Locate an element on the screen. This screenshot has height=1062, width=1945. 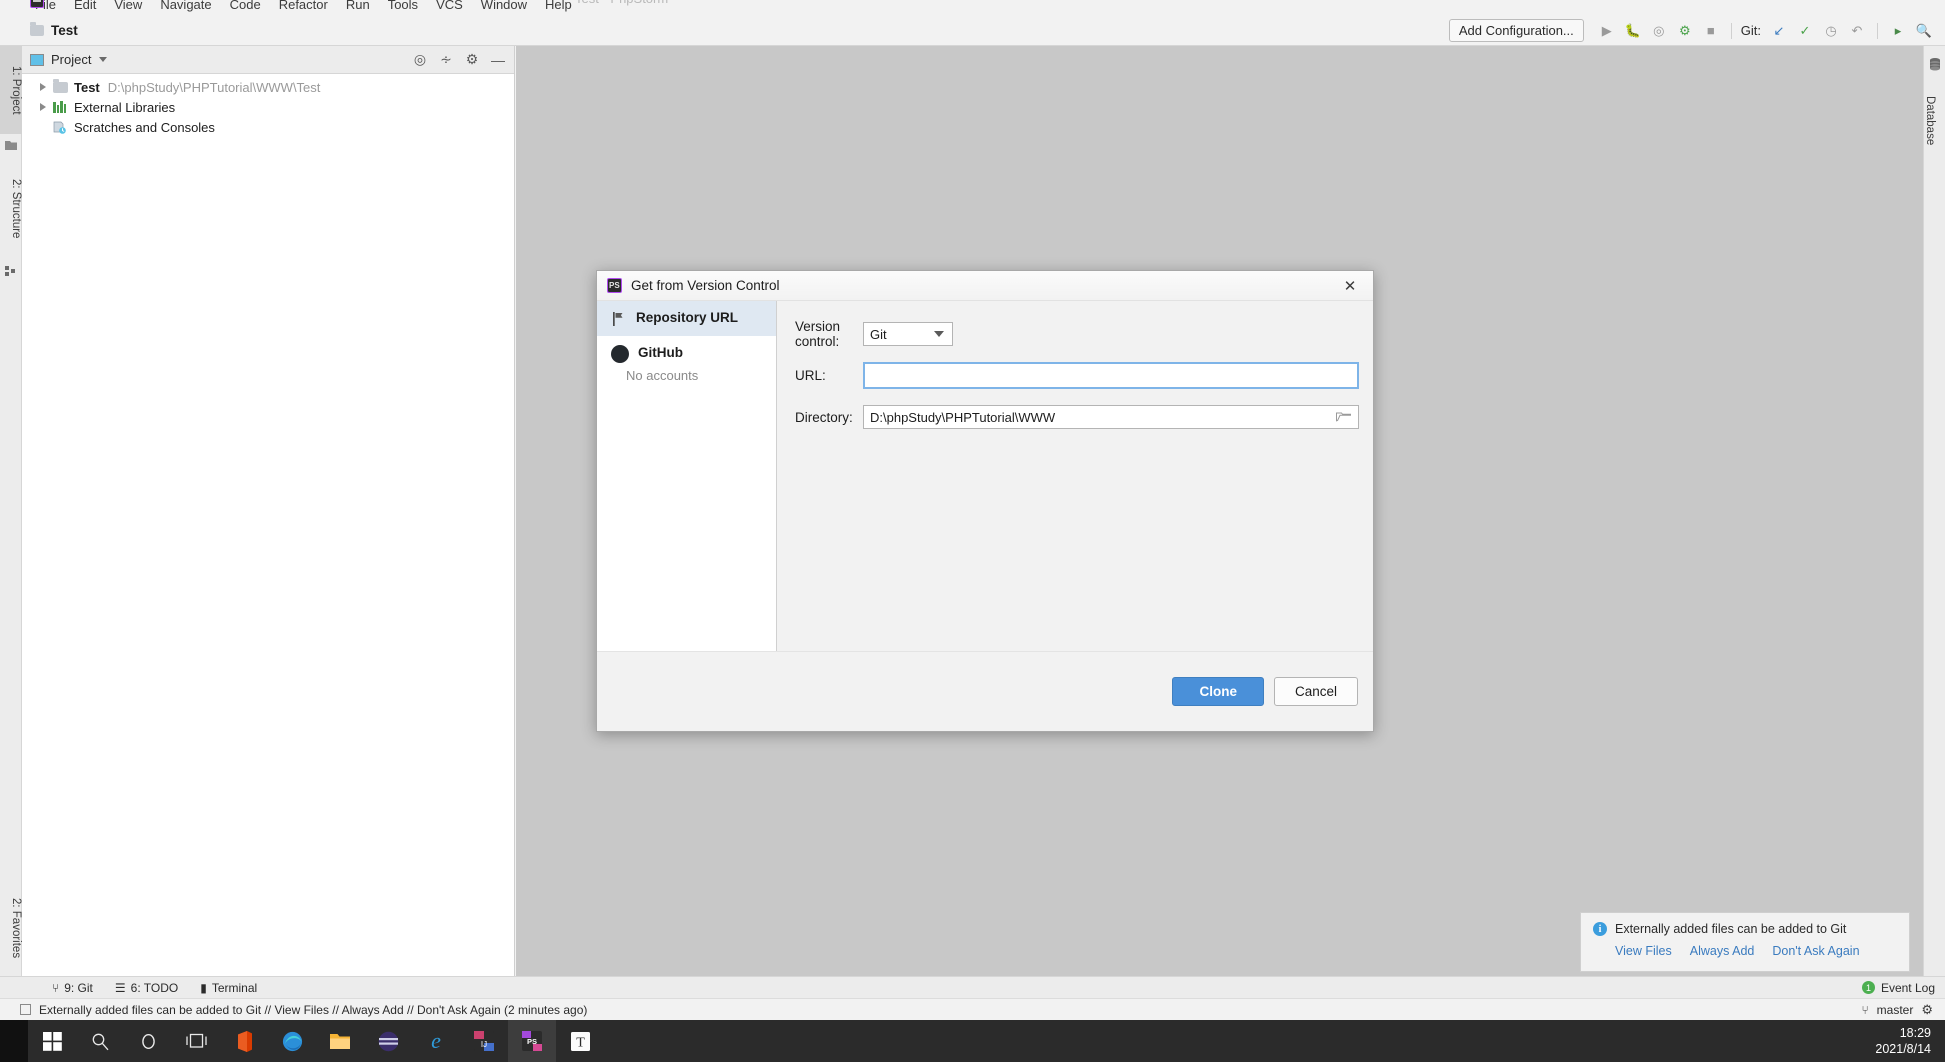
internet-explorer-icon: e is located at coordinates (436, 1041).